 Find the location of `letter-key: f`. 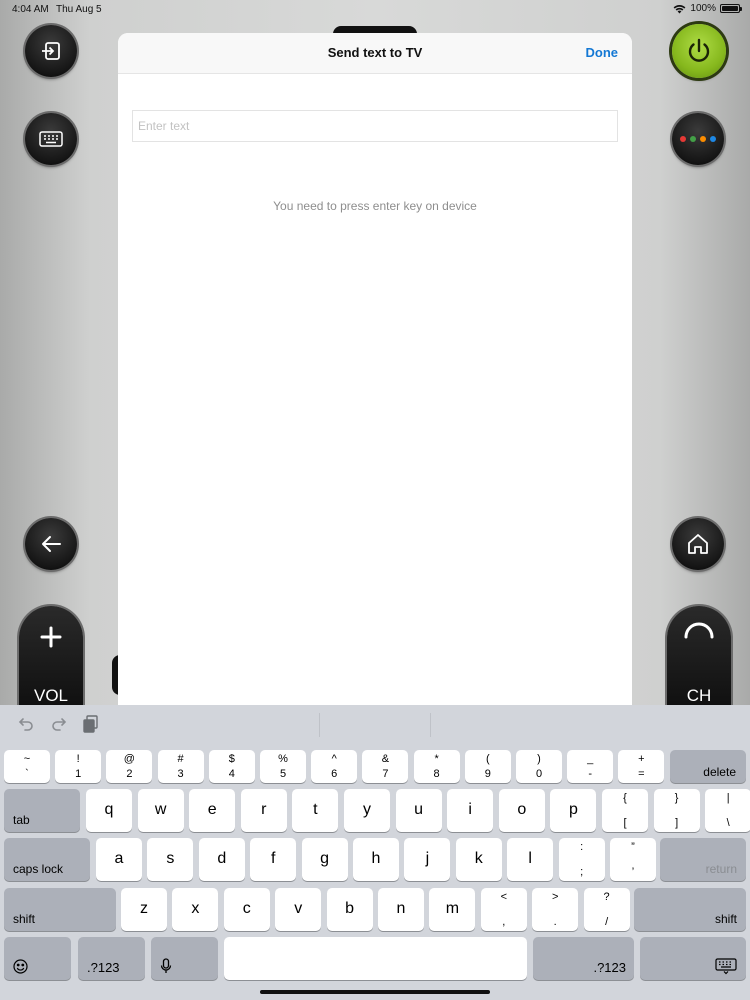

letter-key: f is located at coordinates (273, 859).